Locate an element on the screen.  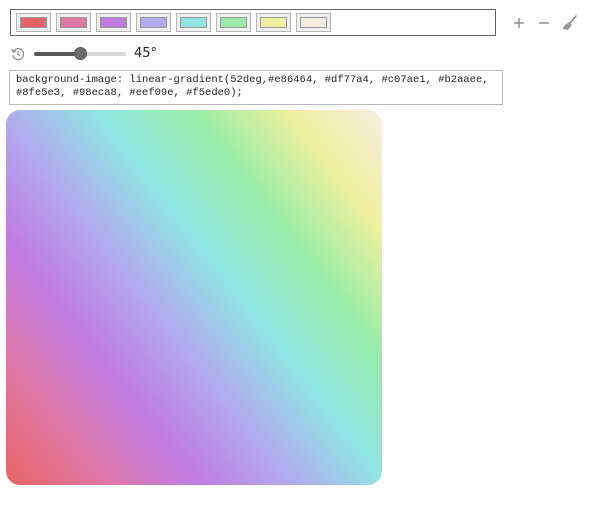
broom-icon is located at coordinates (570, 22).